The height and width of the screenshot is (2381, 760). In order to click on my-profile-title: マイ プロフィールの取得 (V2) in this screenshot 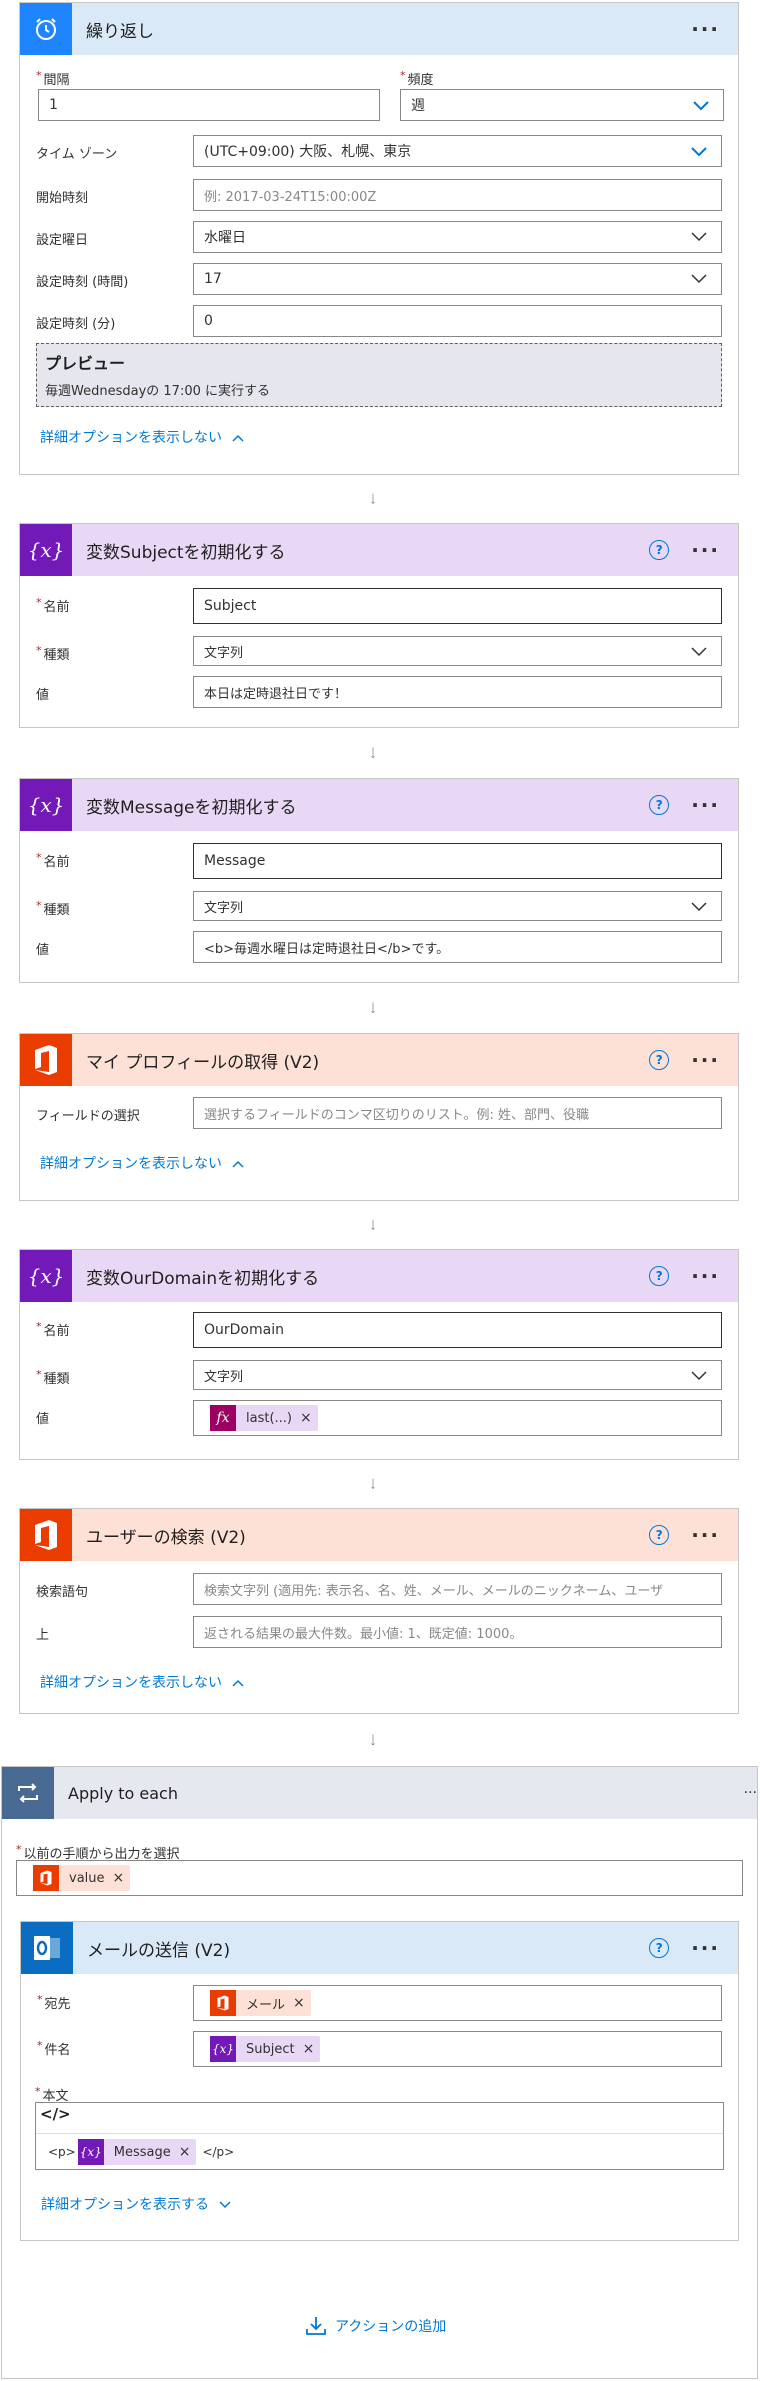, I will do `click(203, 1062)`.